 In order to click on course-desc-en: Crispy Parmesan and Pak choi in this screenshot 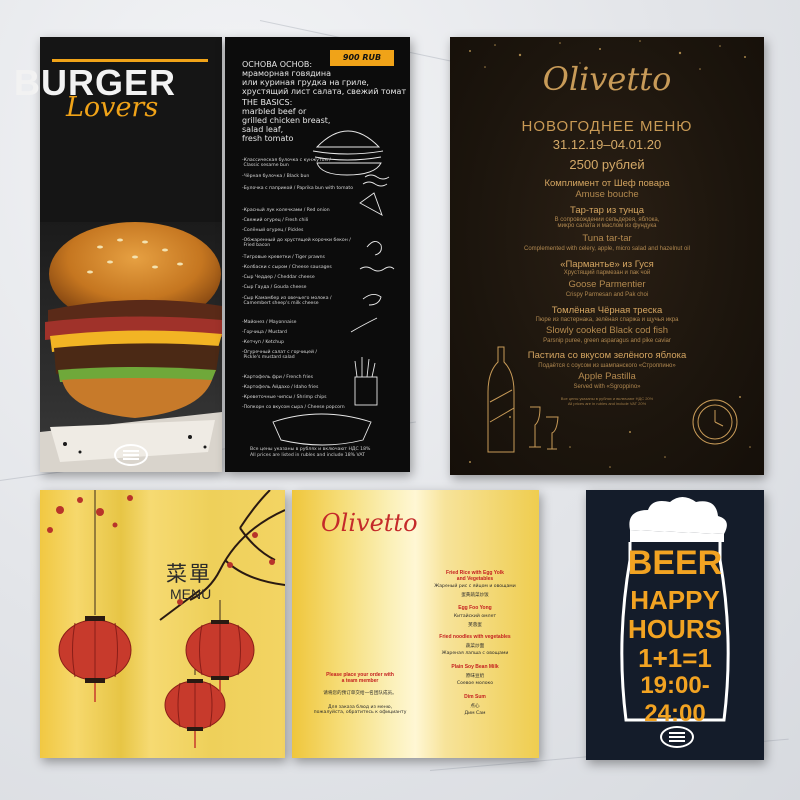, I will do `click(607, 295)`.